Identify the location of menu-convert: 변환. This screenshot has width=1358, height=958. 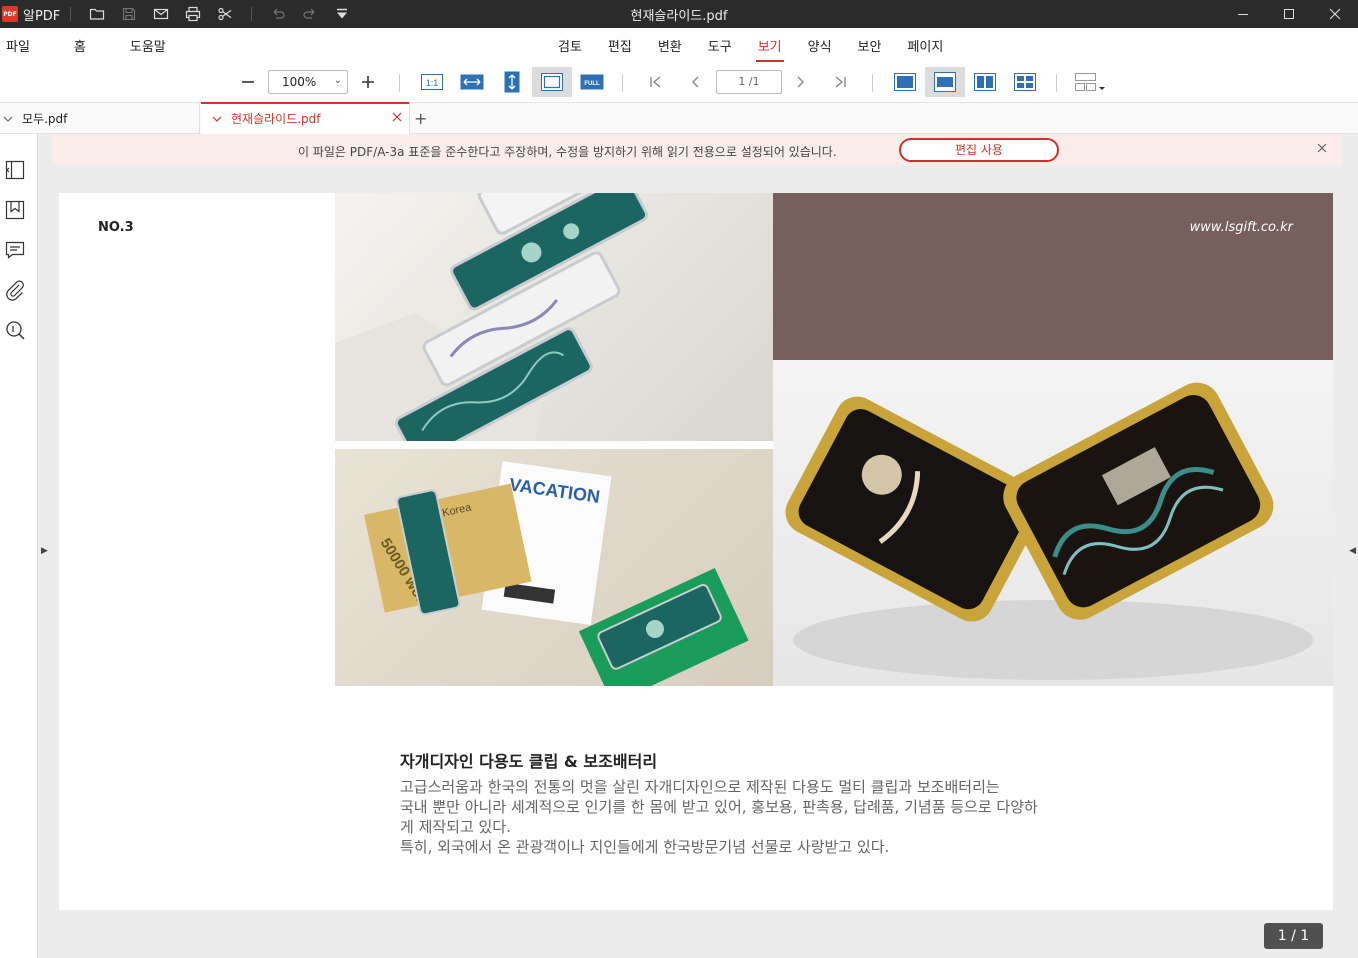
(670, 45).